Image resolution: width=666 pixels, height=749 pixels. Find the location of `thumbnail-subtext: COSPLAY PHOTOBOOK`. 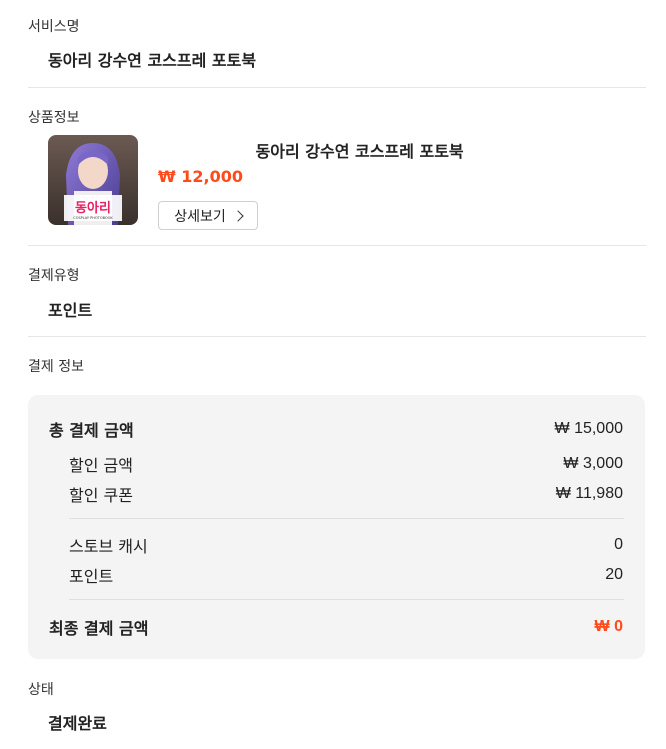

thumbnail-subtext: COSPLAY PHOTOBOOK is located at coordinates (93, 218).